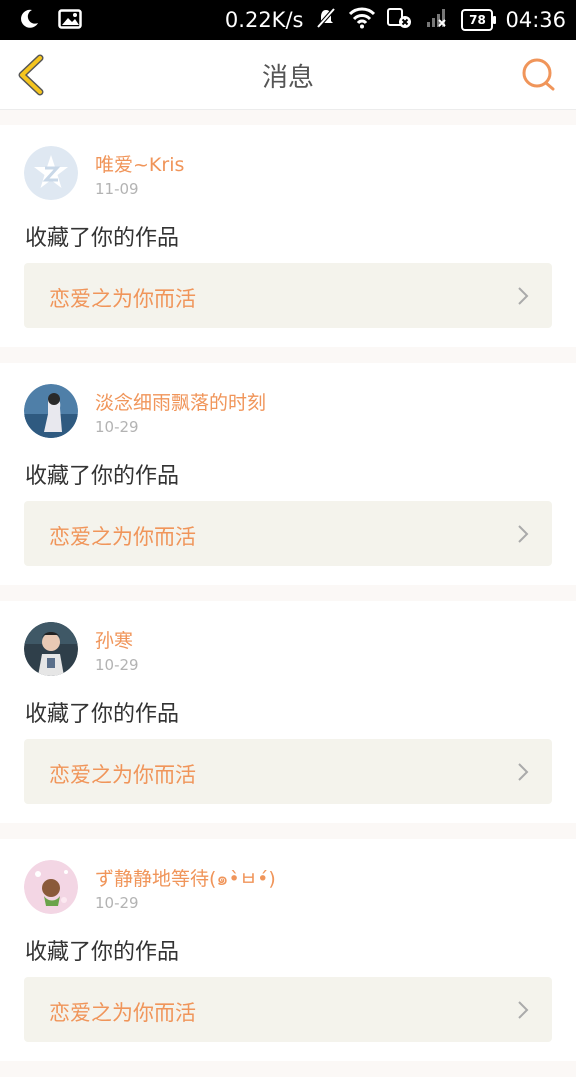 The height and width of the screenshot is (1077, 576). Describe the element at coordinates (180, 401) in the screenshot. I see `user-name: 淡念细雨飘落的时刻` at that location.